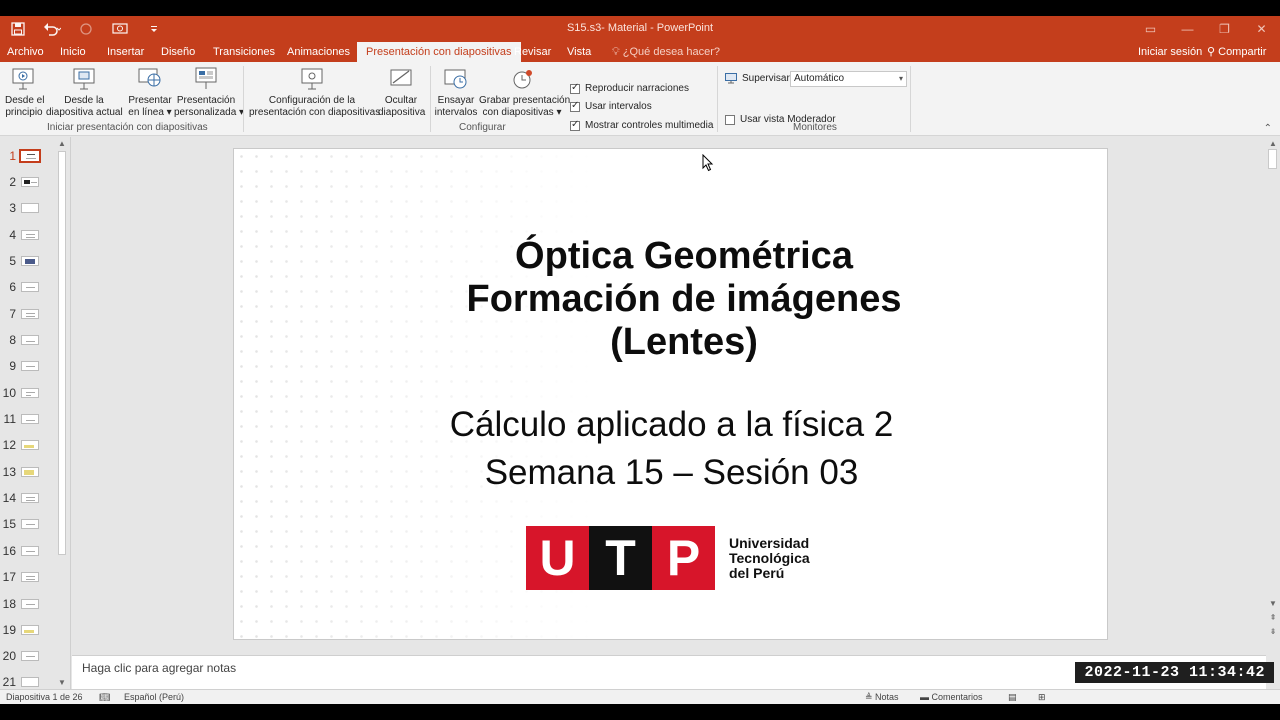 The width and height of the screenshot is (1280, 720). What do you see at coordinates (666, 52) in the screenshot?
I see `tell-me-box: 💡︎ ¿Qué desea hacer?` at bounding box center [666, 52].